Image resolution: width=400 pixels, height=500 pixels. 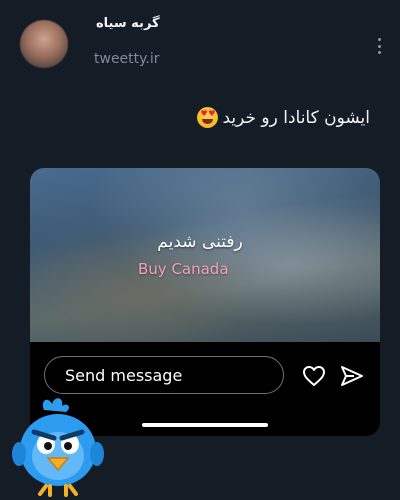 What do you see at coordinates (183, 269) in the screenshot?
I see `caption-english: Buy Canada` at bounding box center [183, 269].